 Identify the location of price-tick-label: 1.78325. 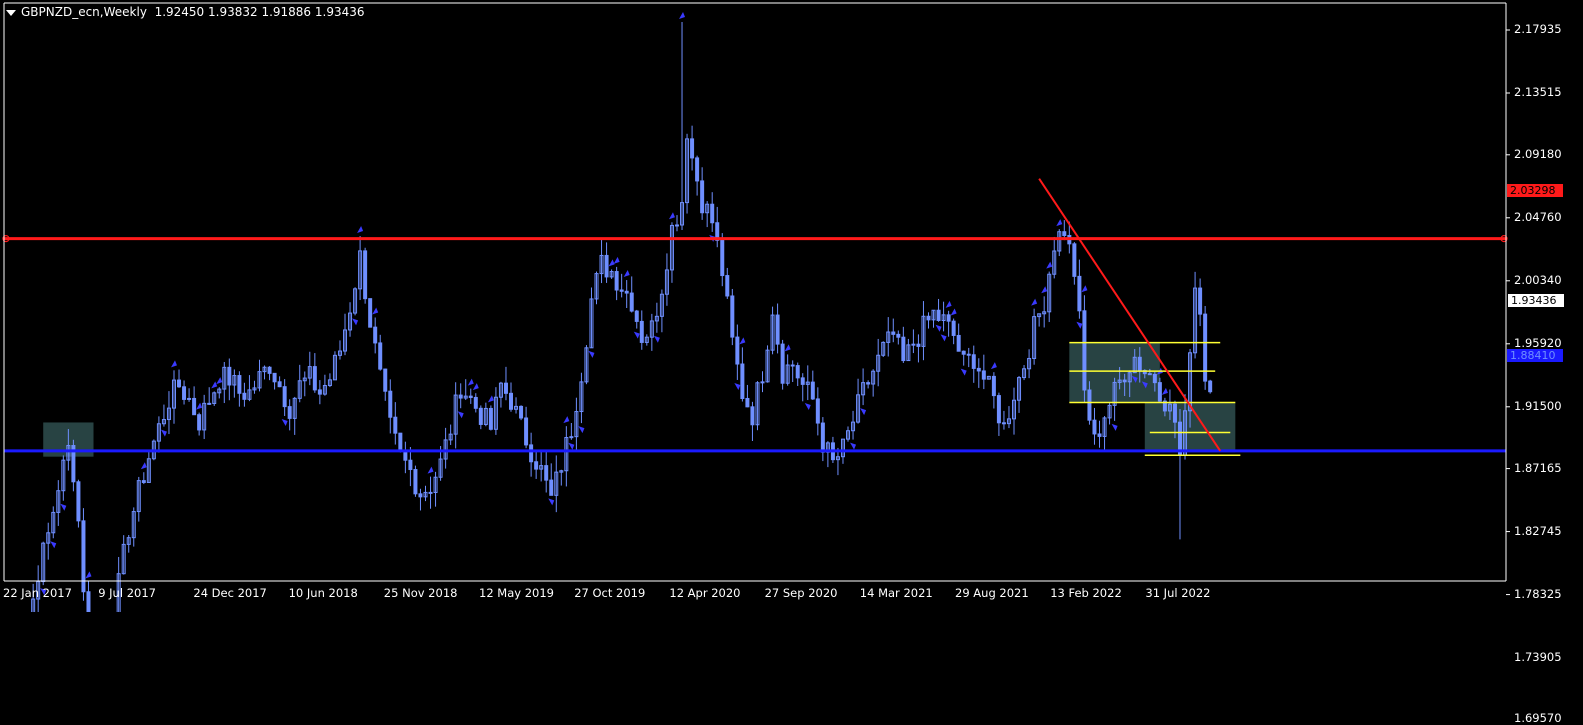
(1538, 593).